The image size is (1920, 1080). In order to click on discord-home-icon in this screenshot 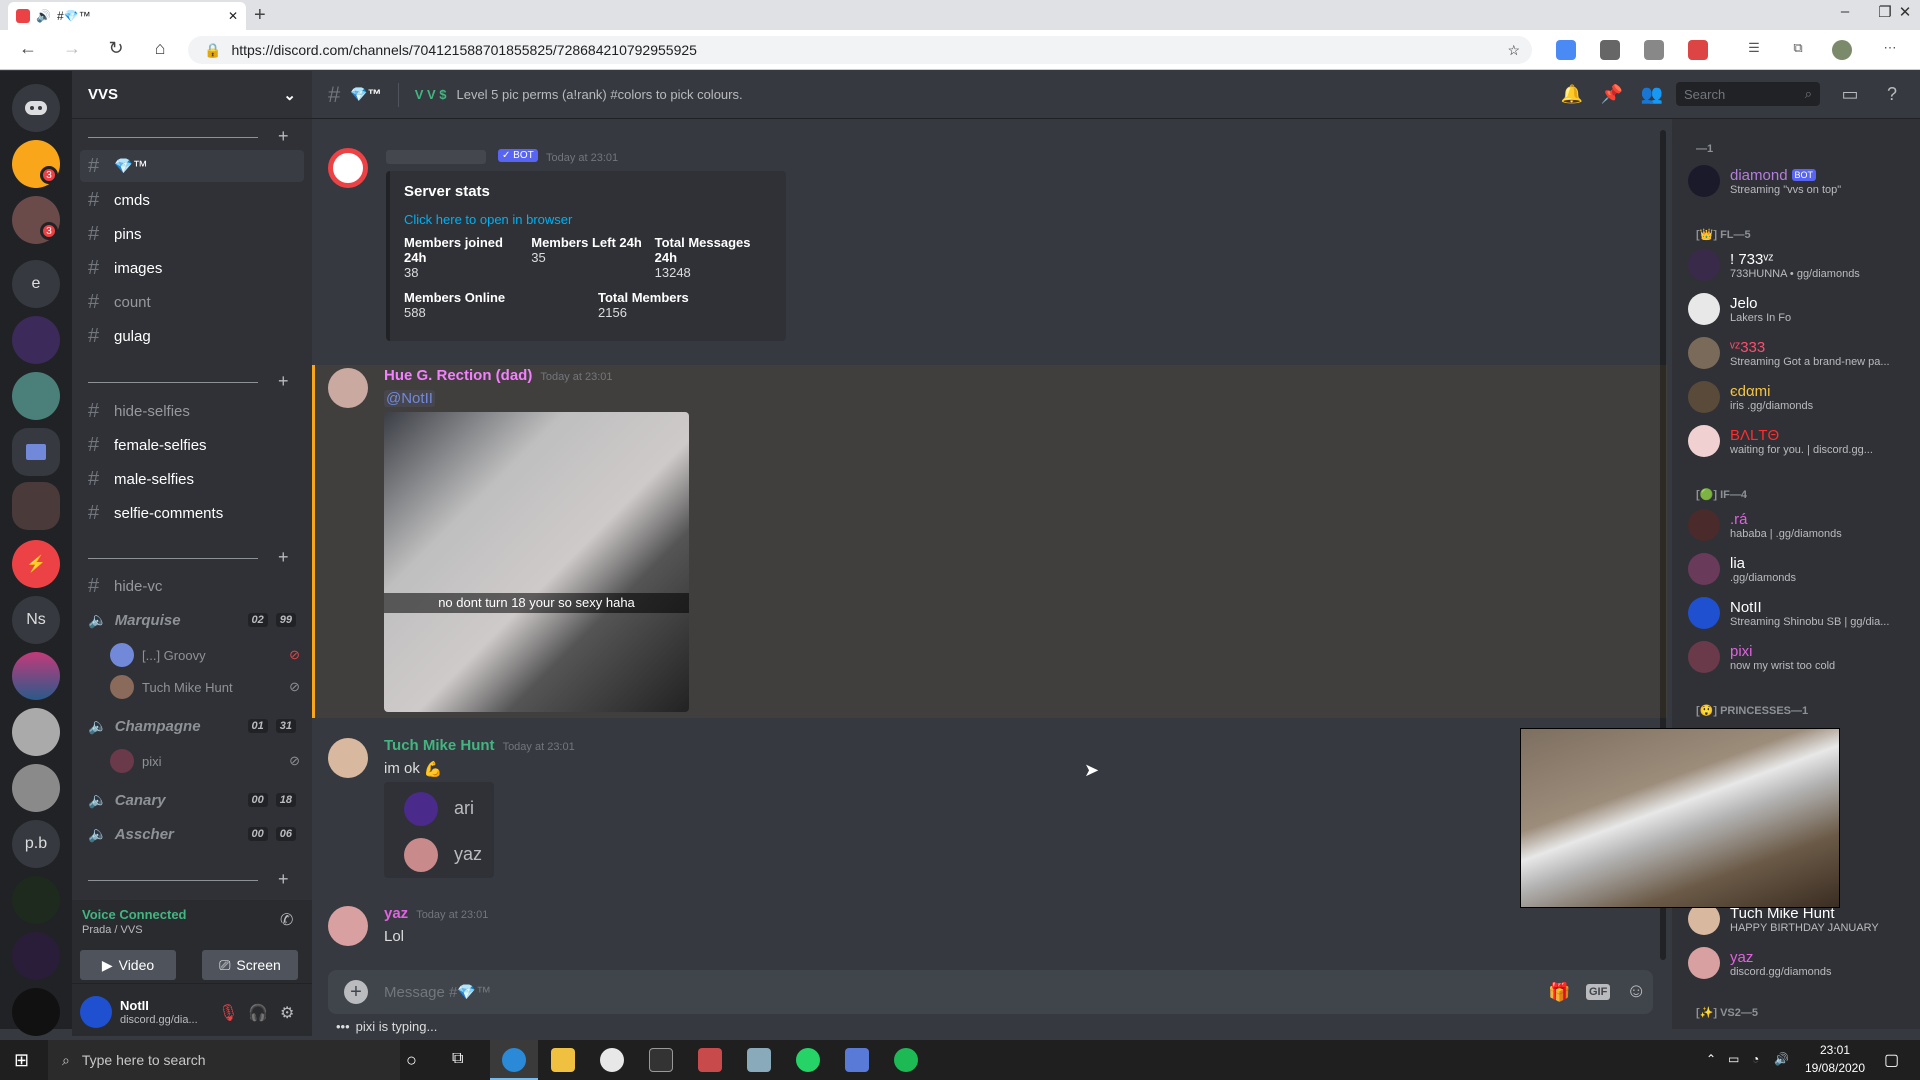, I will do `click(36, 108)`.